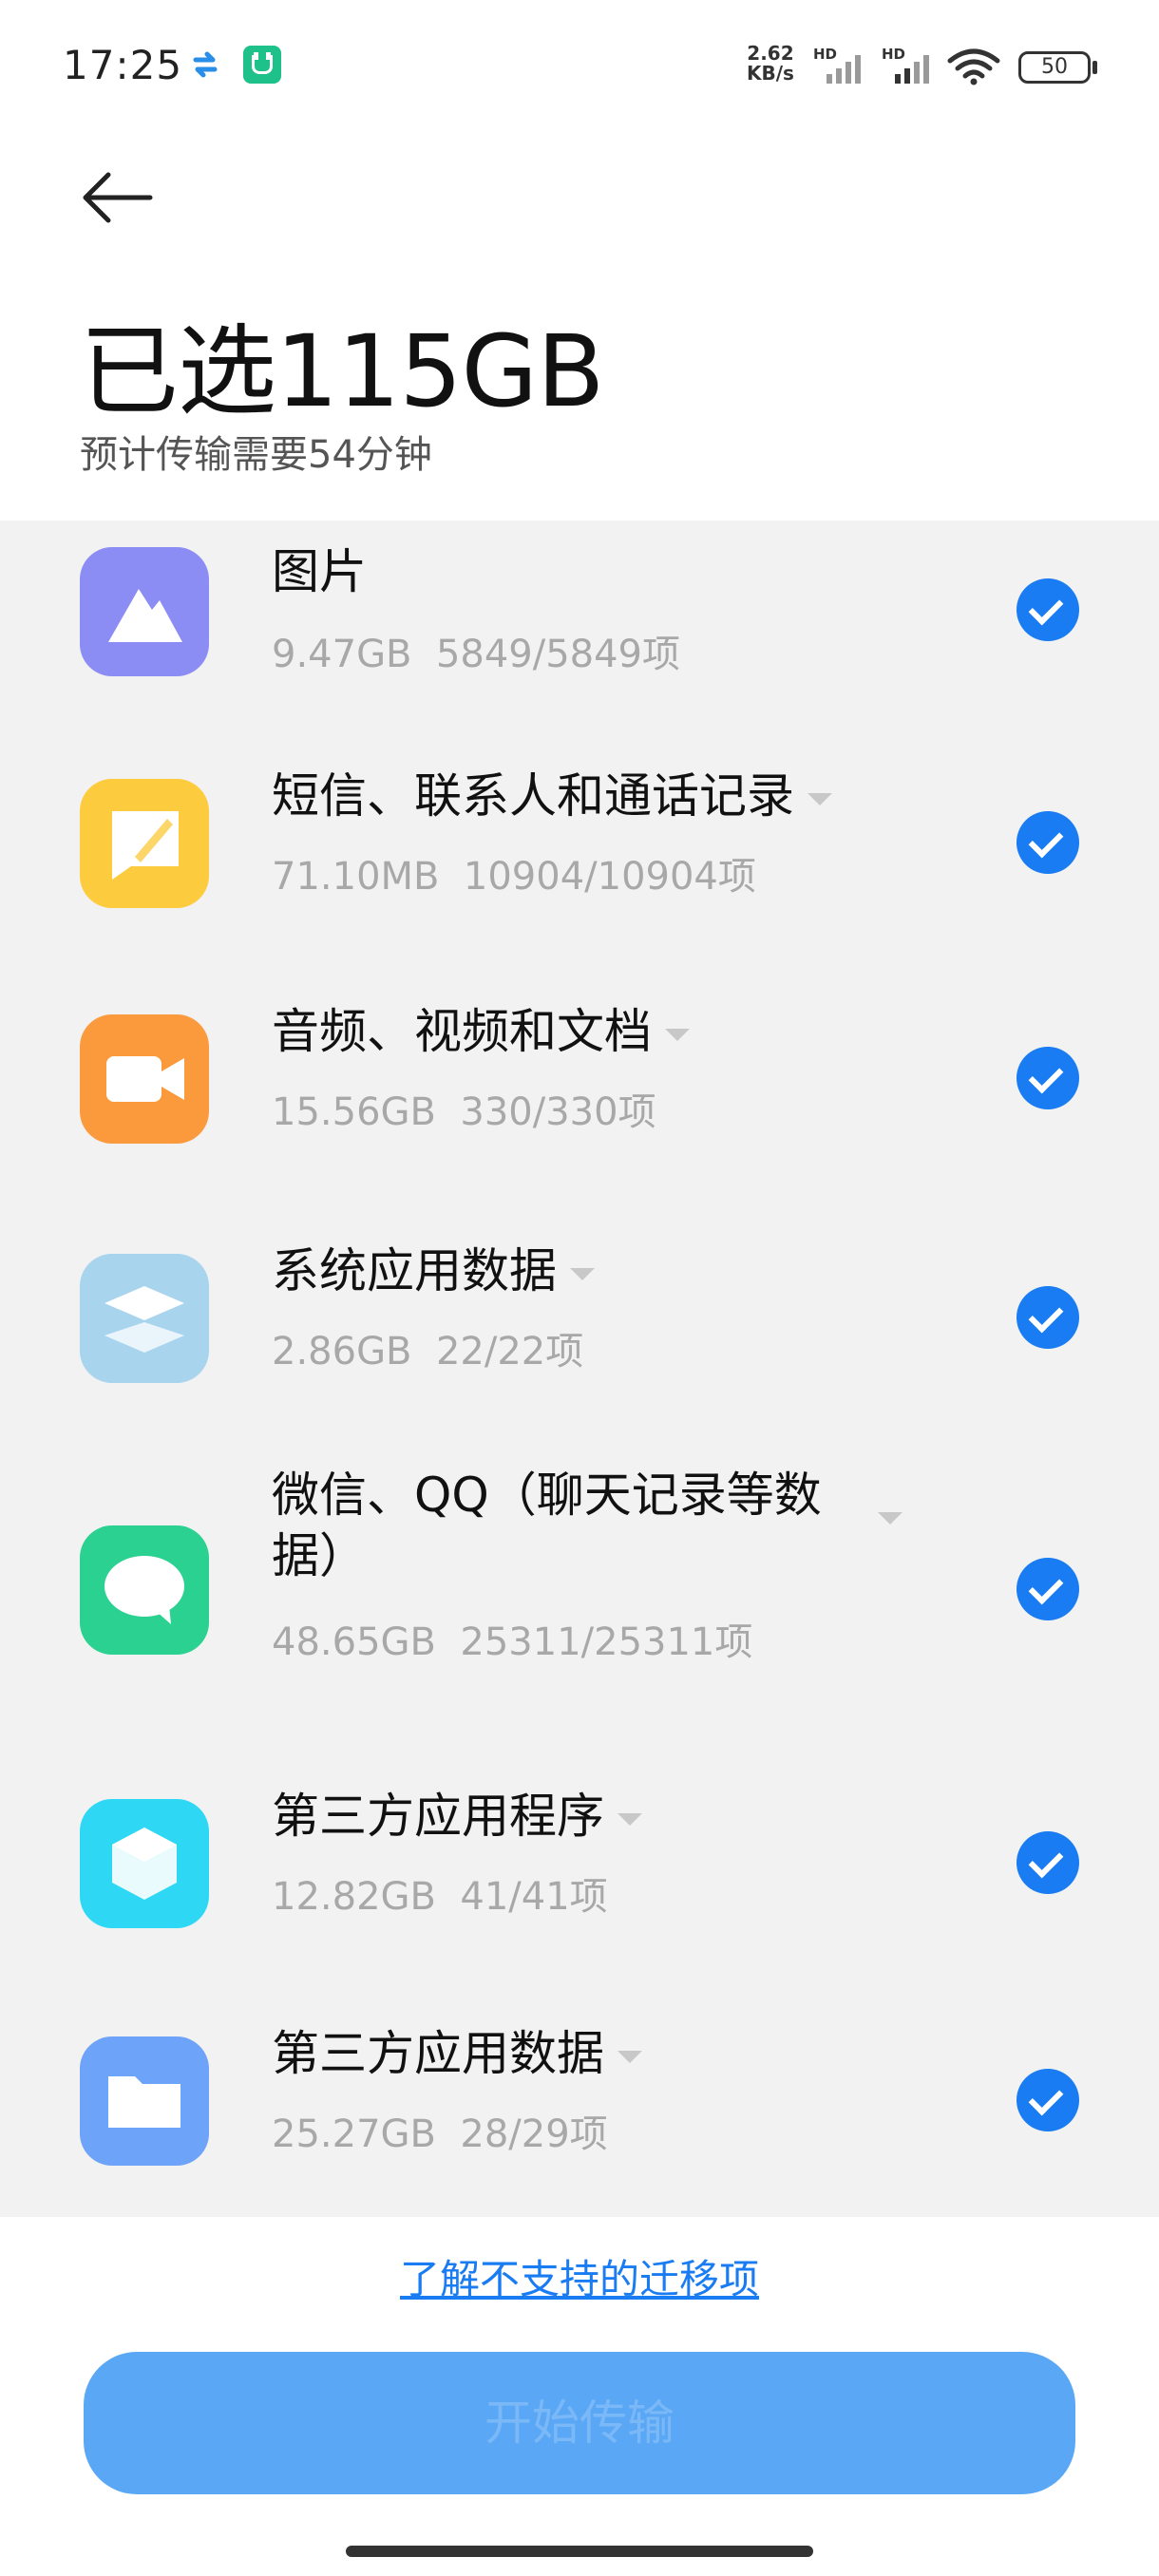  Describe the element at coordinates (973, 66) in the screenshot. I see `wifi-icon` at that location.